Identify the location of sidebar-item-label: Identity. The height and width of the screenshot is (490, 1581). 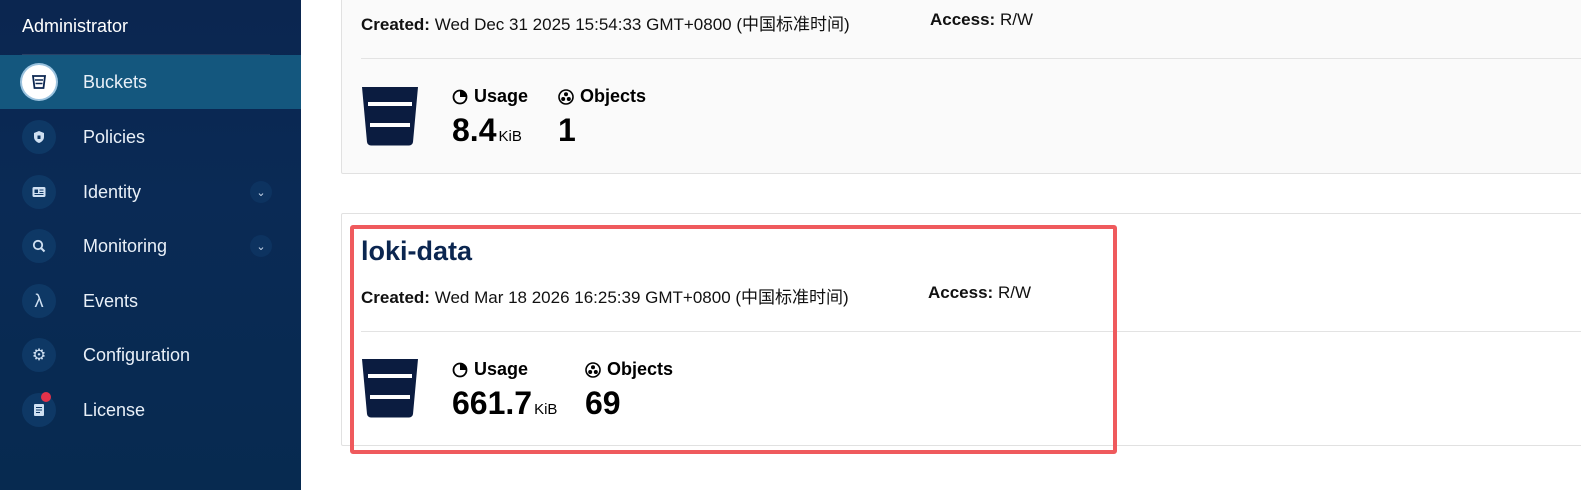
(112, 191).